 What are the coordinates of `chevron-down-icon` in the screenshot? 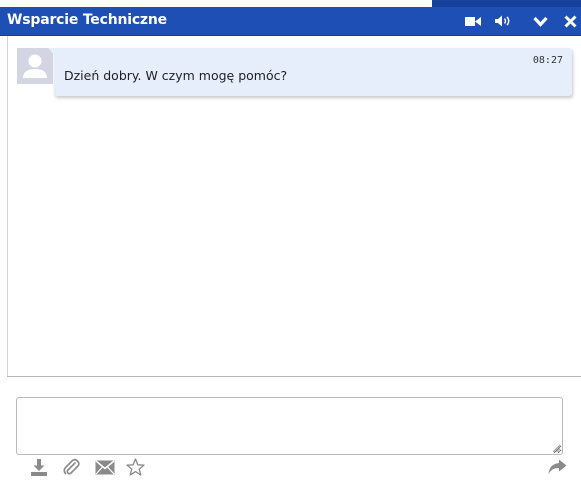 It's located at (540, 21).